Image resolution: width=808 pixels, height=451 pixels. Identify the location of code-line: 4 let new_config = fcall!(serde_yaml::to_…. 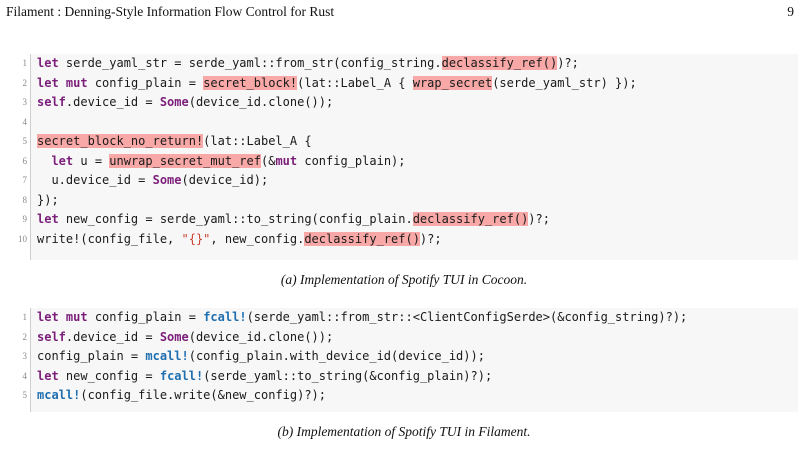
(410, 377).